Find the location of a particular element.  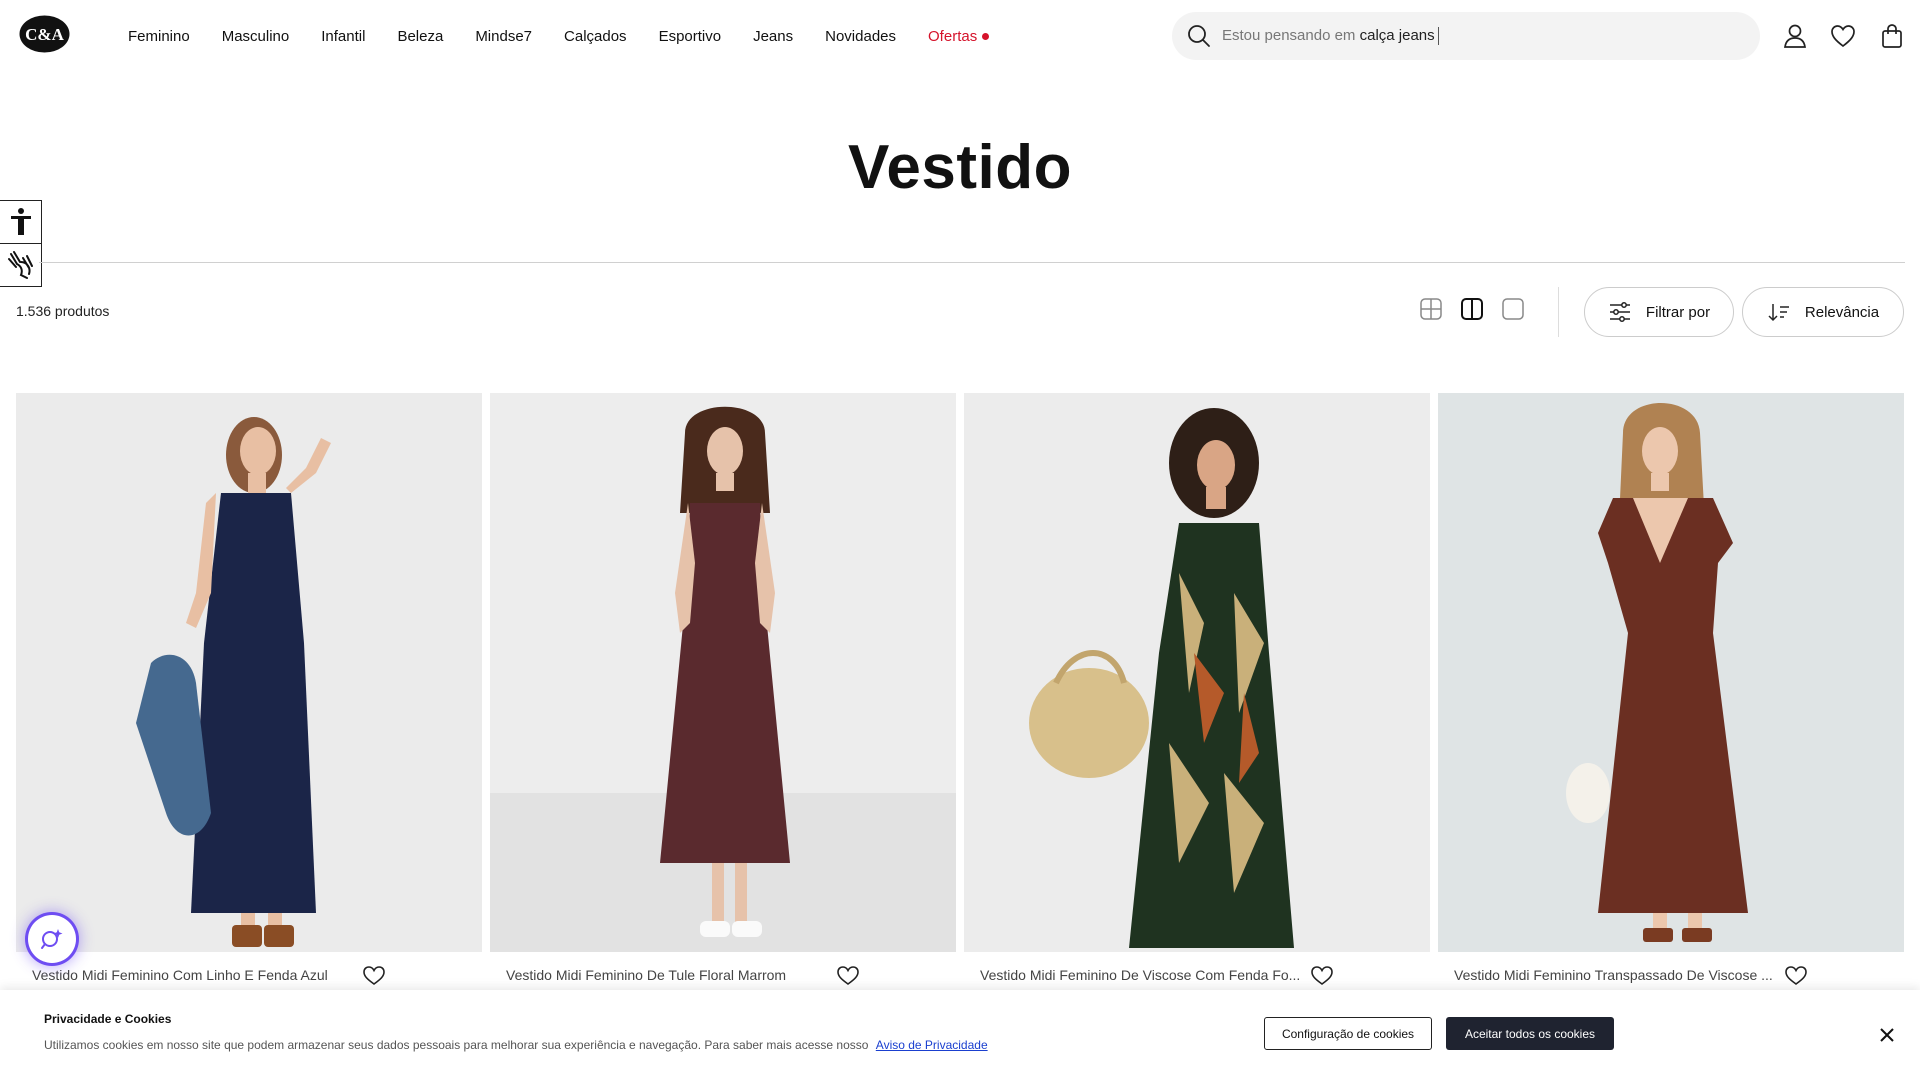

accept-all-cookies-button: Aceitar todos os cookies is located at coordinates (1530, 1033).